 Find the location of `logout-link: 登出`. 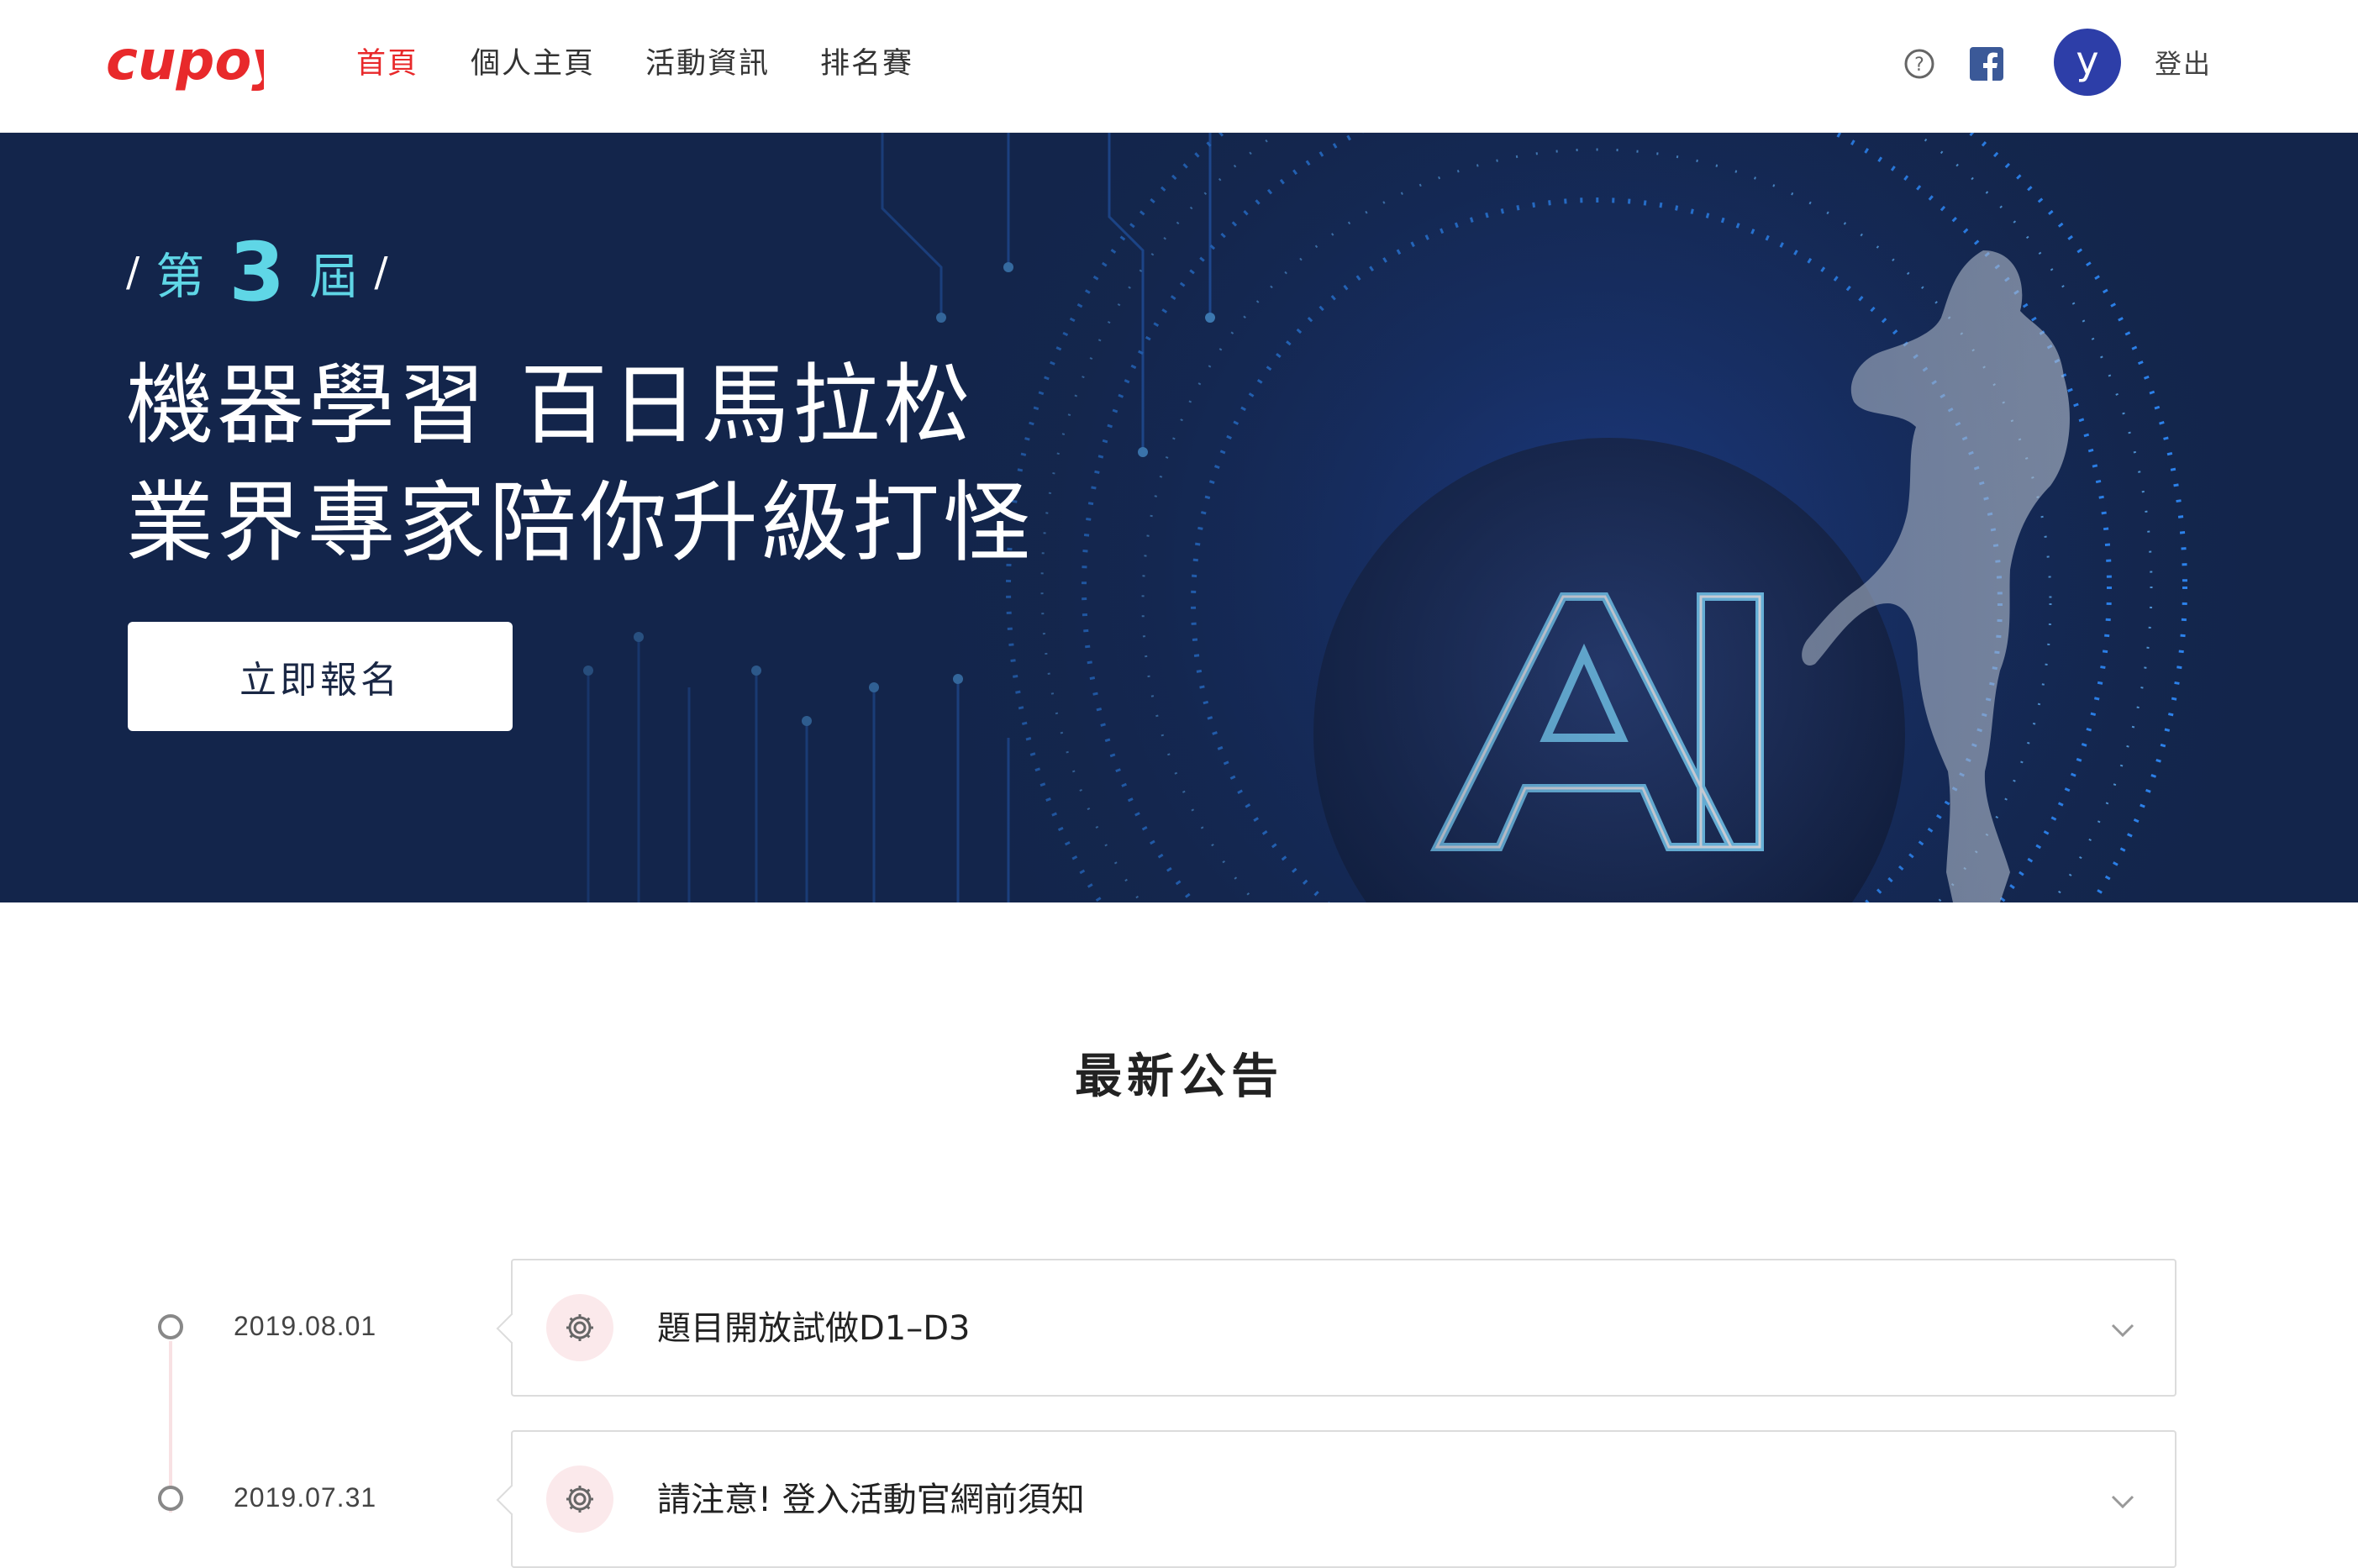

logout-link: 登出 is located at coordinates (2183, 64).